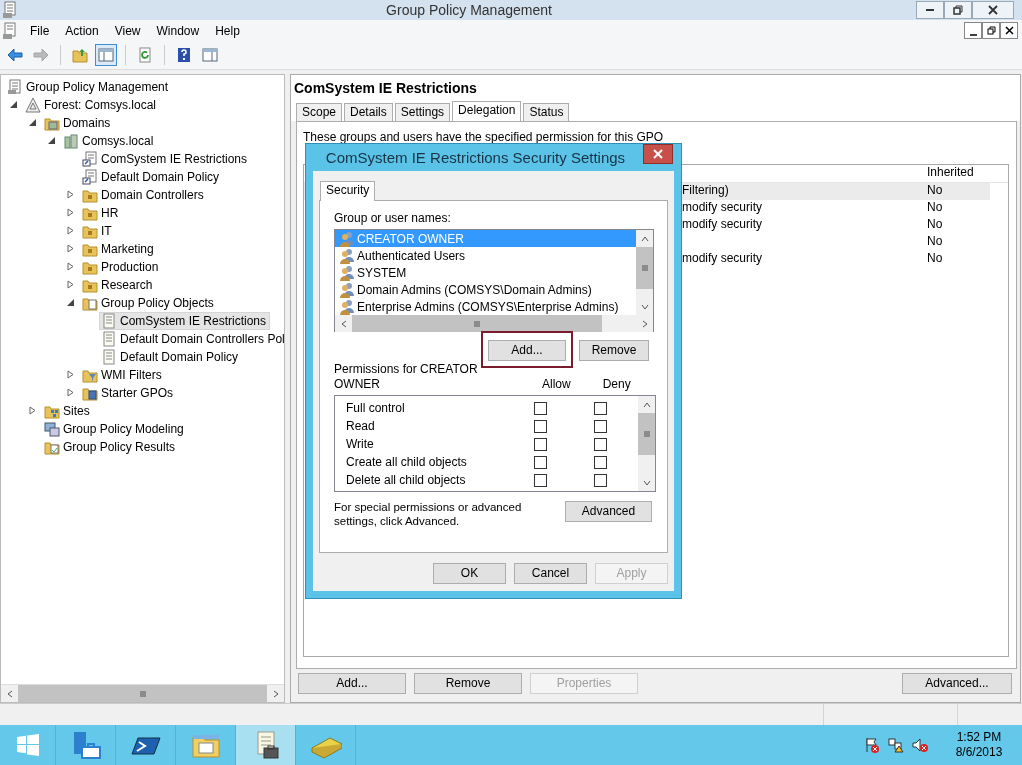 The height and width of the screenshot is (765, 1022). I want to click on tree-item: Domains, so click(78, 122).